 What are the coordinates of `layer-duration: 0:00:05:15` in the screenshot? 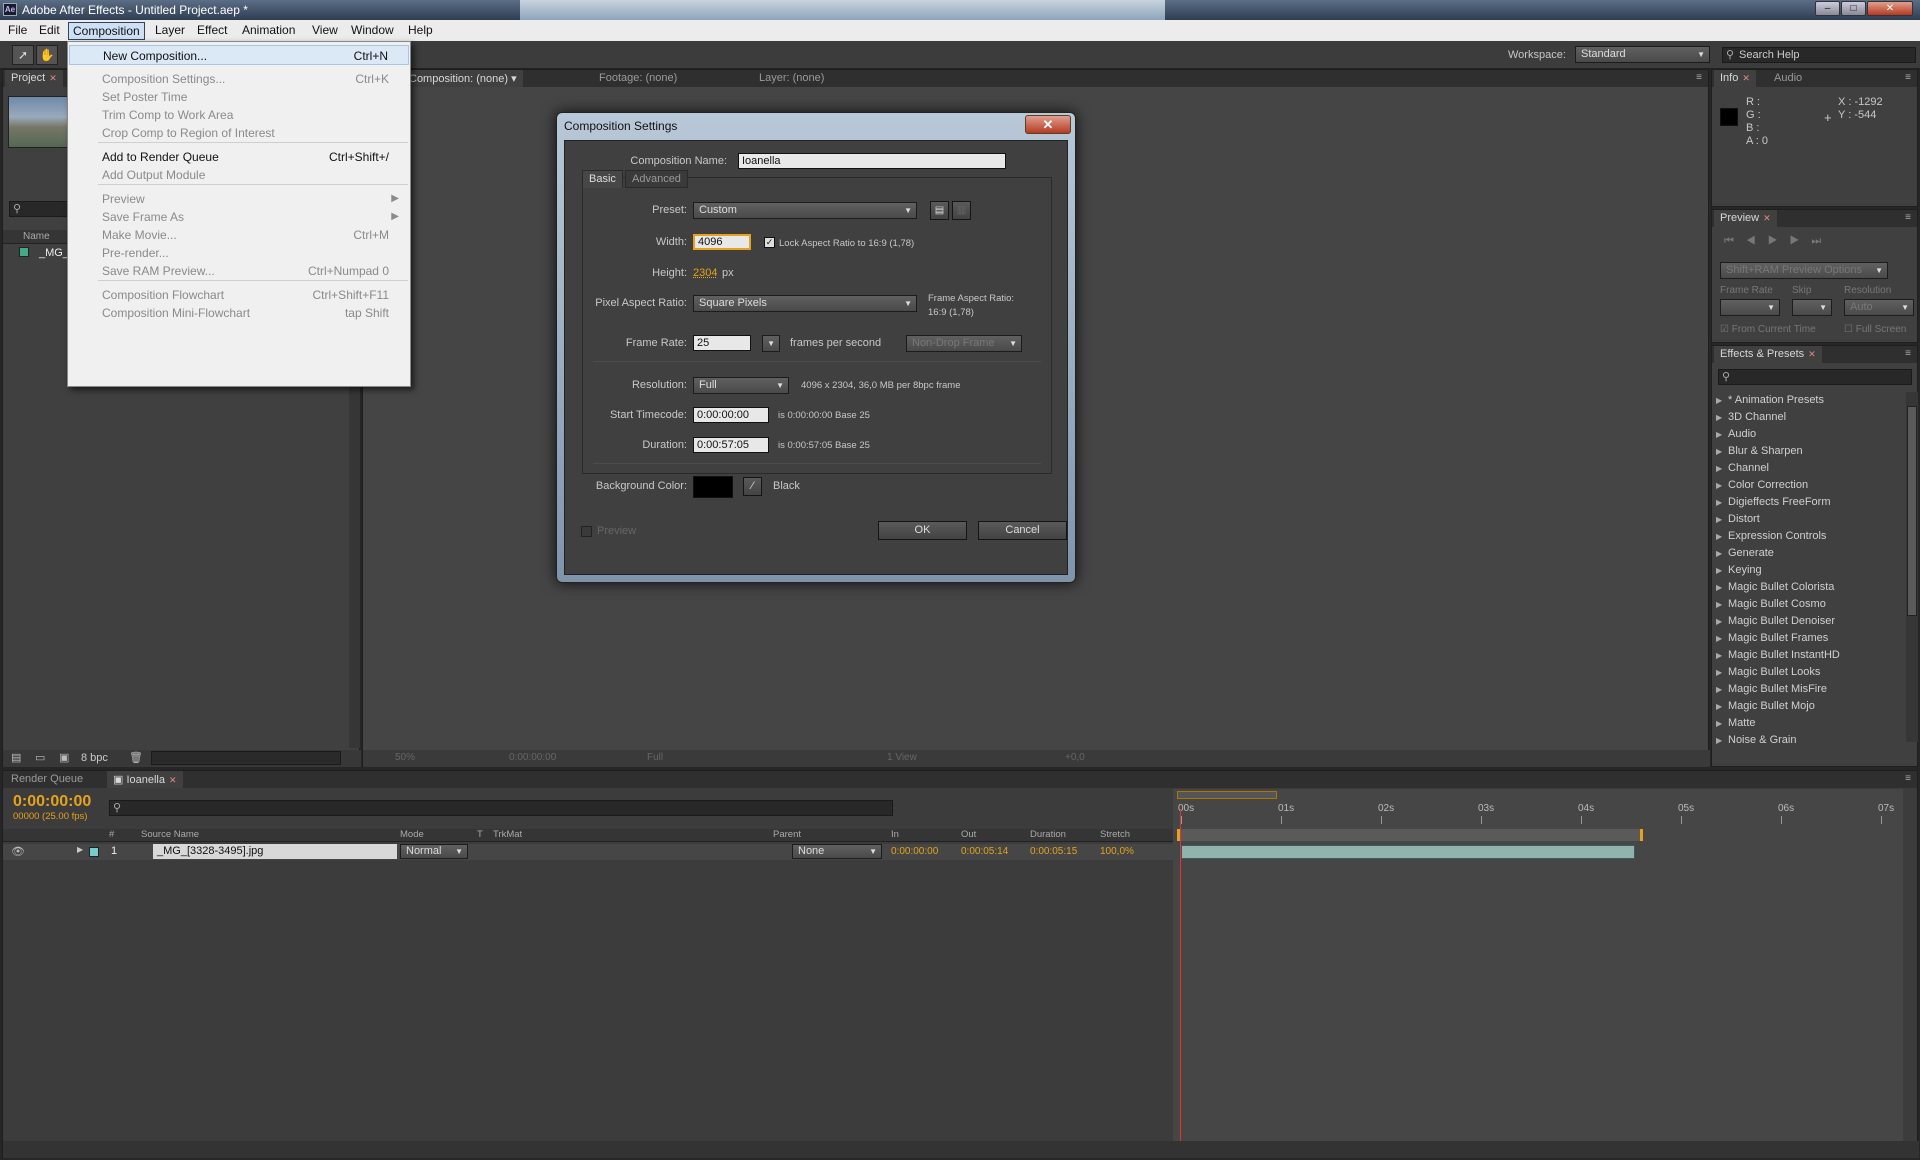 It's located at (1053, 851).